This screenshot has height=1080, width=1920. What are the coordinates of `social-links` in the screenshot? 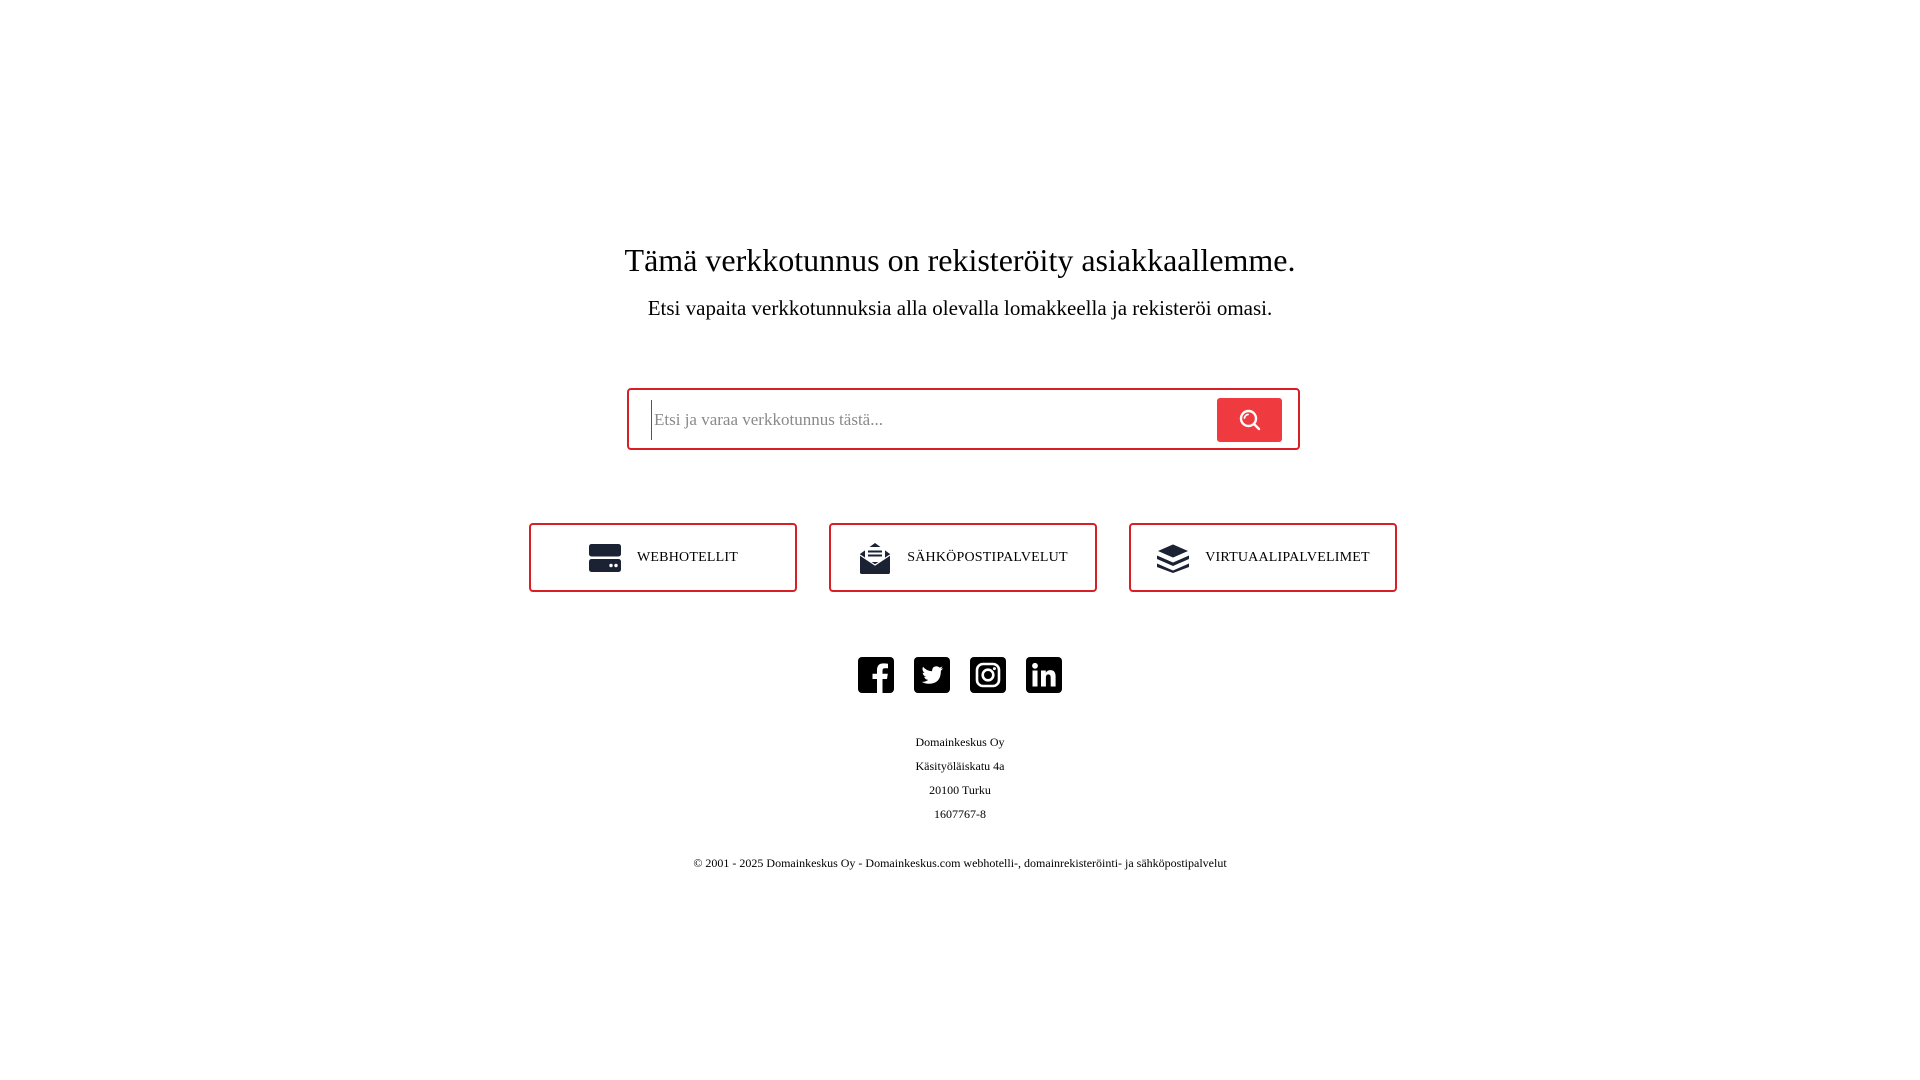 It's located at (960, 675).